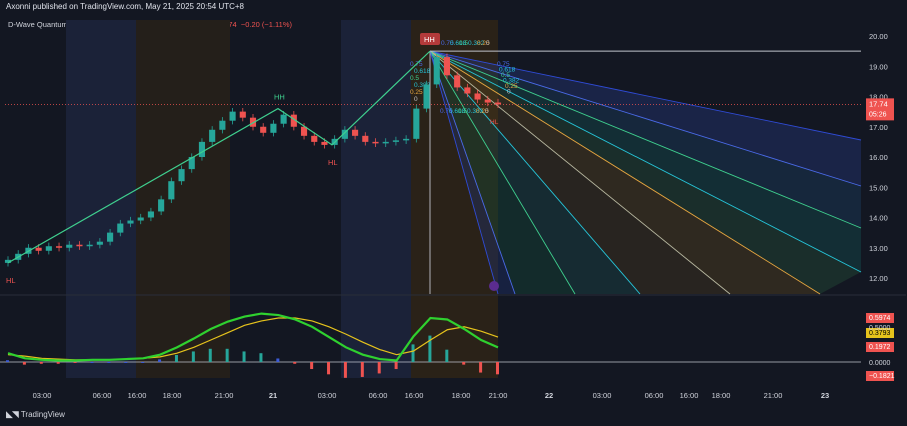 This screenshot has width=907, height=426. What do you see at coordinates (66, 24) in the screenshot?
I see `symbol-name: D-Wave Quantum Inc. · 15 · NYSE` at bounding box center [66, 24].